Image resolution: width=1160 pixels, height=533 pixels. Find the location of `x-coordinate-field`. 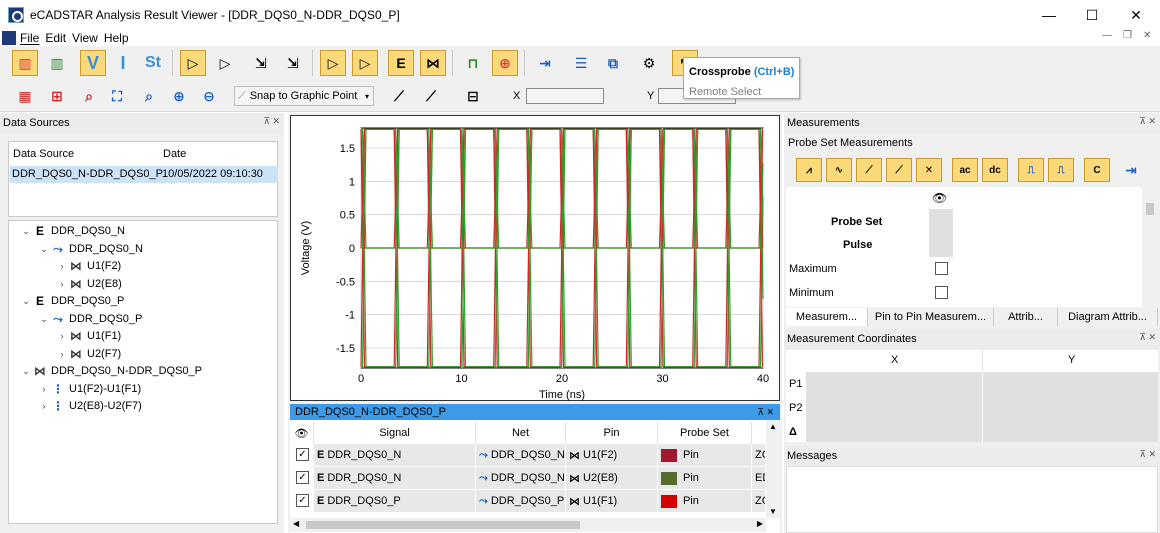

x-coordinate-field is located at coordinates (565, 96).